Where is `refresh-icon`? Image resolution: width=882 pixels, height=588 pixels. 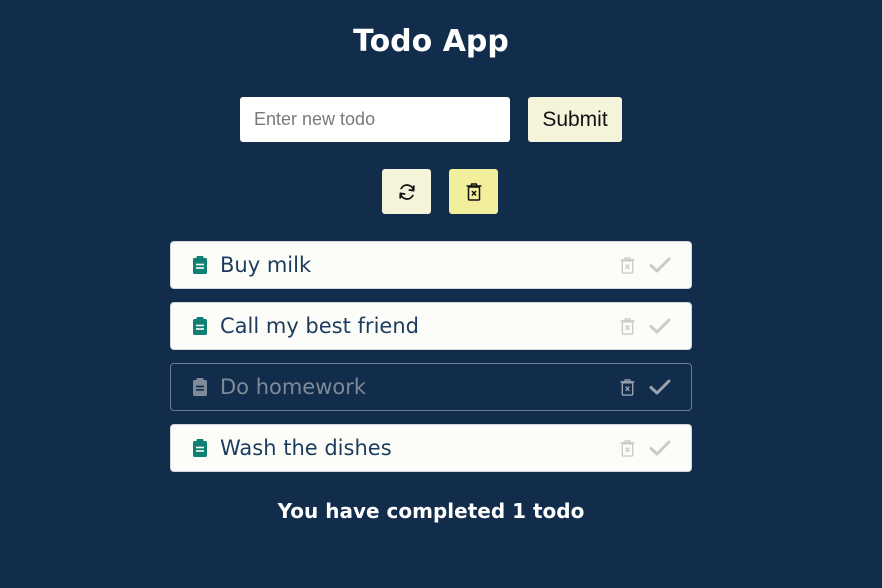 refresh-icon is located at coordinates (407, 192).